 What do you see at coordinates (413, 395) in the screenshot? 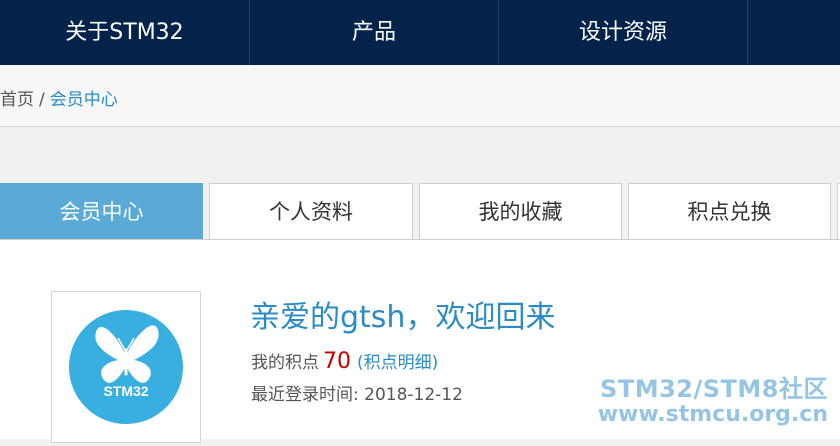
I see `last-login-value: 2018-12-12` at bounding box center [413, 395].